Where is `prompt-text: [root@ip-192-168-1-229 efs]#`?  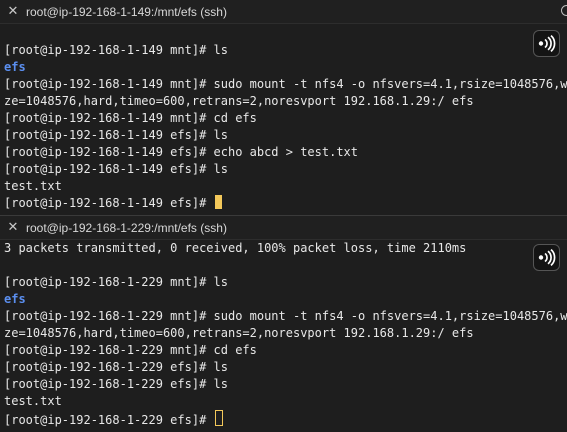 prompt-text: [root@ip-192-168-1-229 efs]# is located at coordinates (109, 420).